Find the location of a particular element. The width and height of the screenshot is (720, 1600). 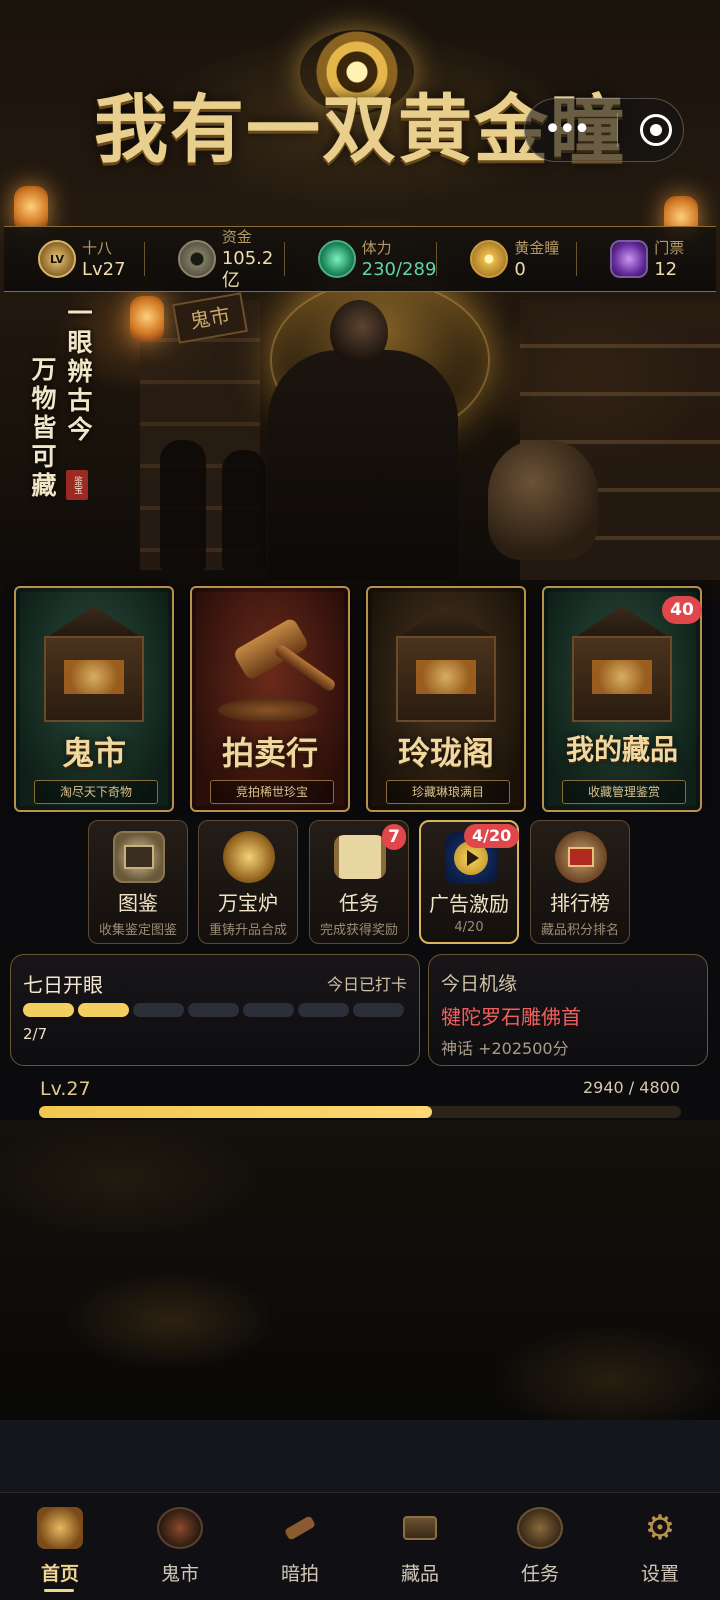

card-subtitle: 淘尽天下奇物 is located at coordinates (96, 792).